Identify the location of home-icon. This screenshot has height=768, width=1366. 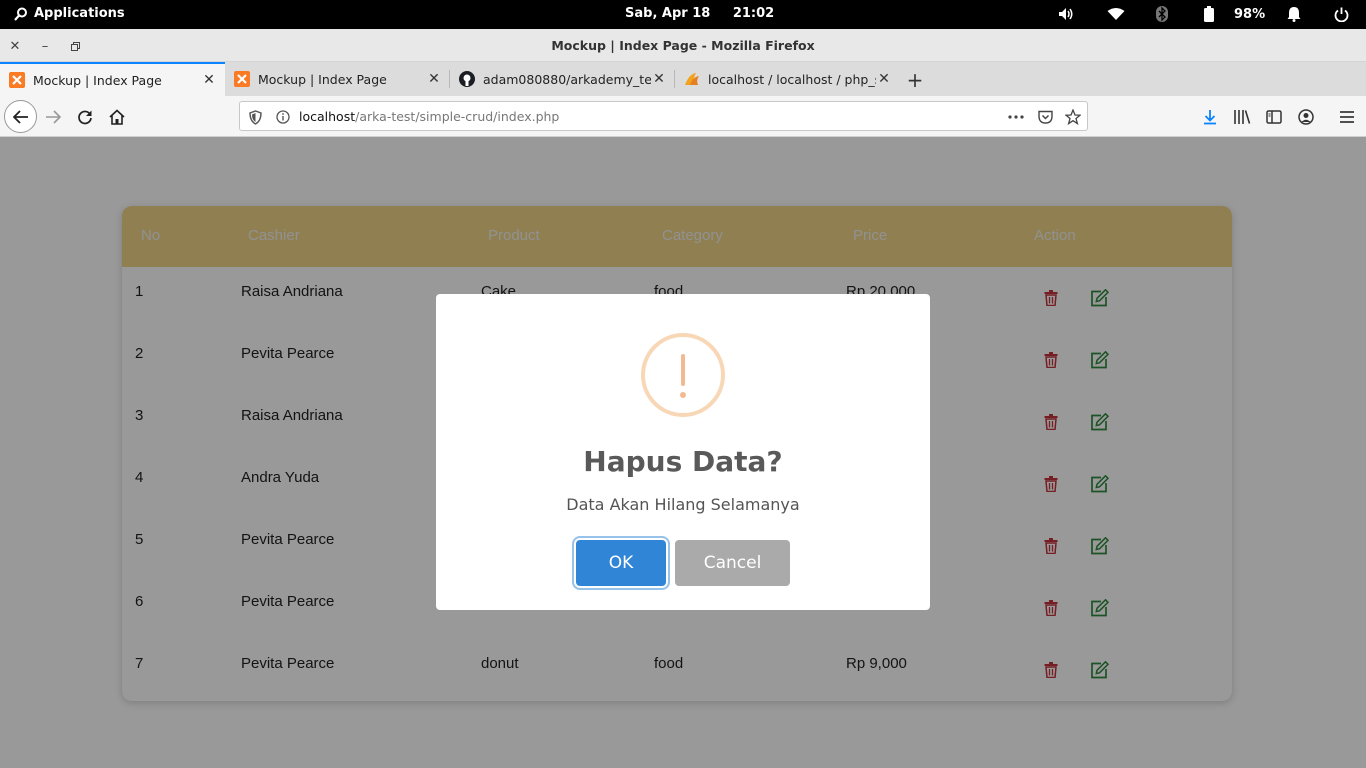
(117, 117).